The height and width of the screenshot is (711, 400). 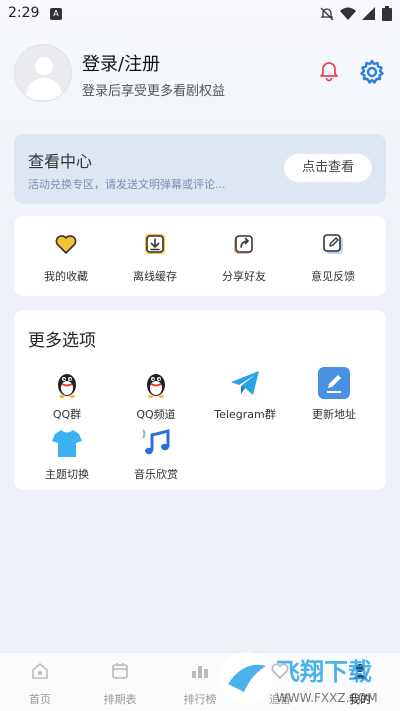 I want to click on status-icons, so click(x=356, y=13).